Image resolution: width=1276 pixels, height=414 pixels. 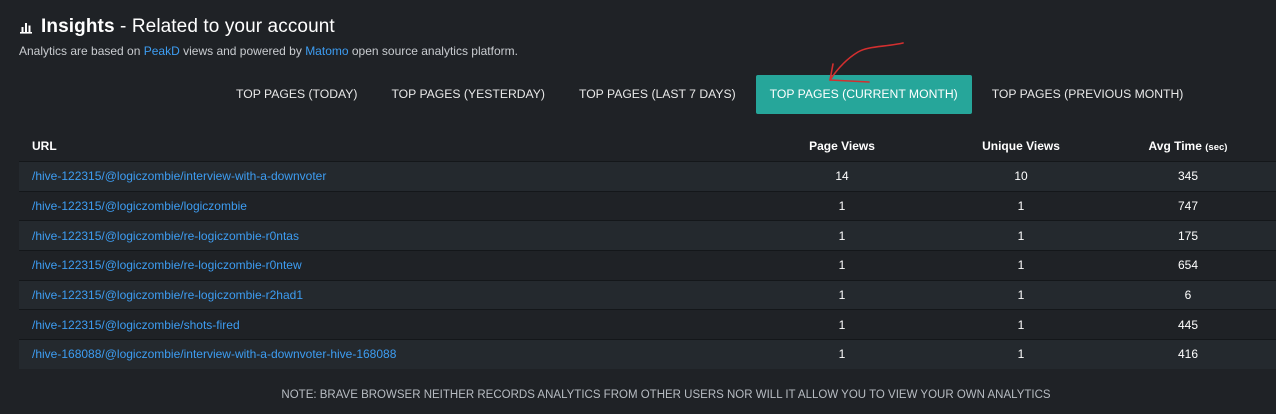 I want to click on page-url-link: /hive-122315/@logiczombie/logiczombie, so click(x=139, y=206).